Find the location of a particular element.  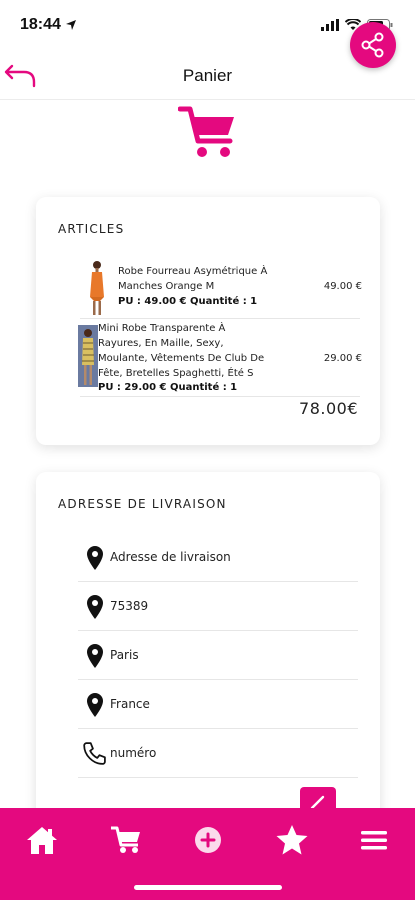

tab-home is located at coordinates (42, 840).